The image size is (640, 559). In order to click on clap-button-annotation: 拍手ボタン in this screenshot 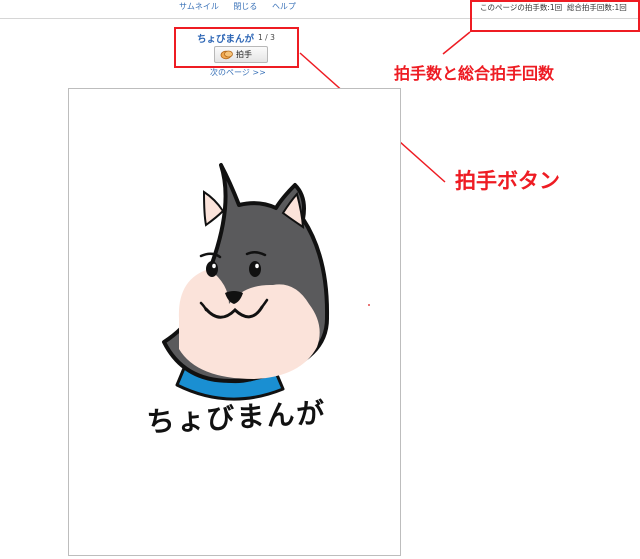, I will do `click(507, 181)`.